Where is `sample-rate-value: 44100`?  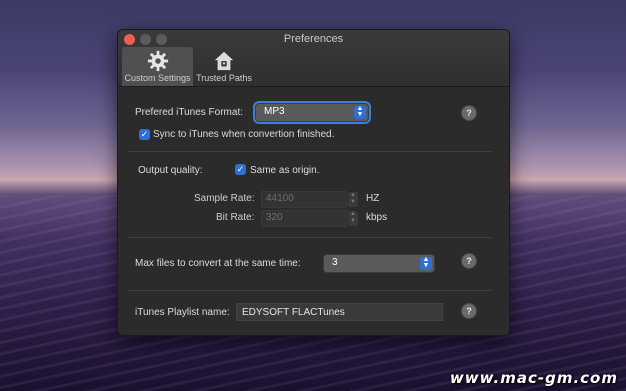
sample-rate-value: 44100 is located at coordinates (280, 198).